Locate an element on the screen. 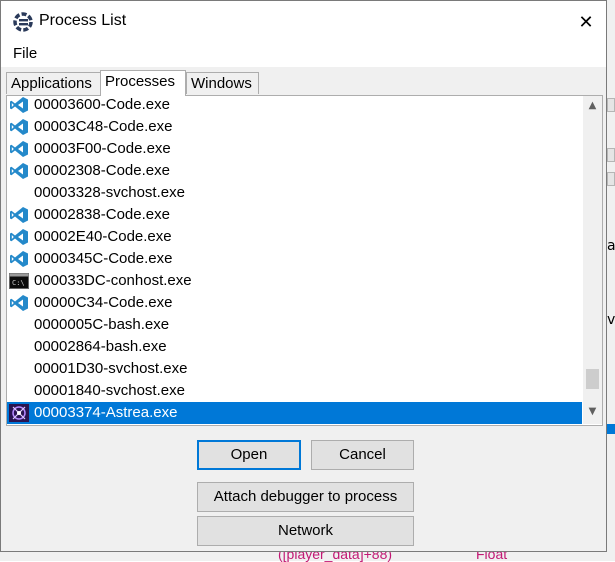 Image resolution: width=615 pixels, height=562 pixels. attach-debugger-button: Attach debugger to process is located at coordinates (305, 497).